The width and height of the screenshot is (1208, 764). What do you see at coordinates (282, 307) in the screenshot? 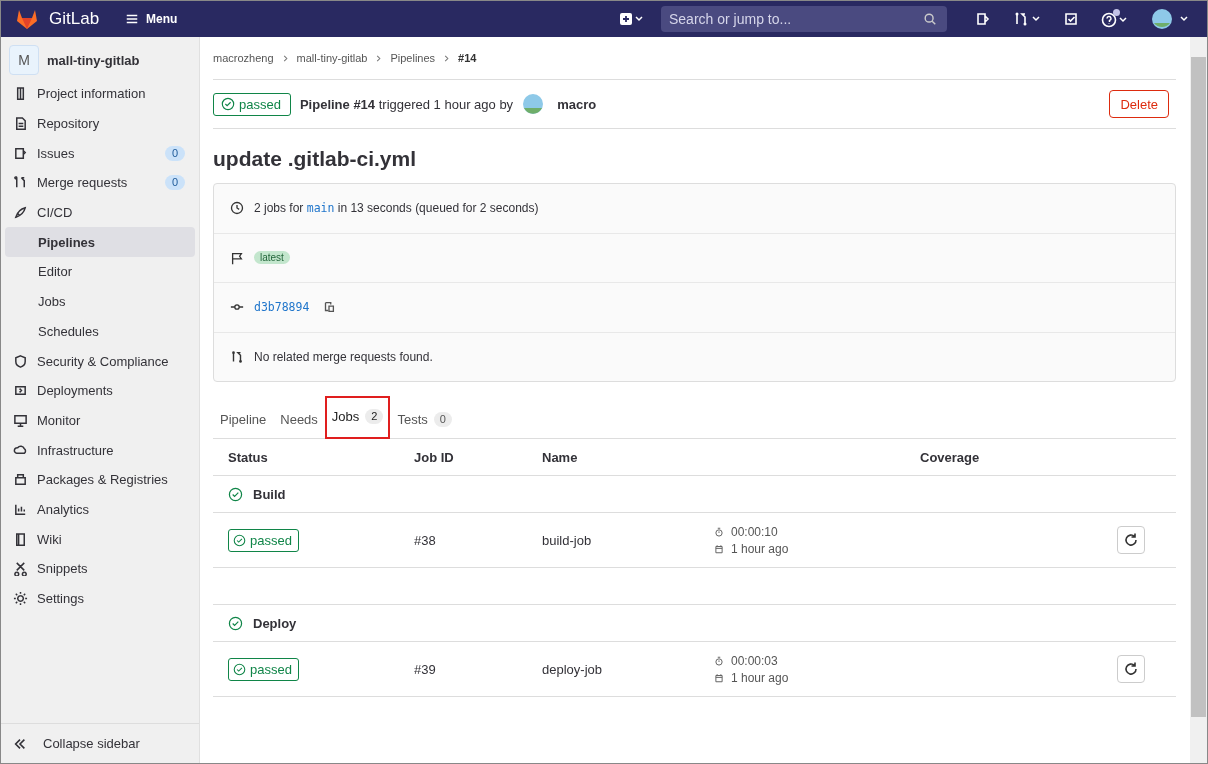
I see `commit-sha-link: d3b78894` at bounding box center [282, 307].